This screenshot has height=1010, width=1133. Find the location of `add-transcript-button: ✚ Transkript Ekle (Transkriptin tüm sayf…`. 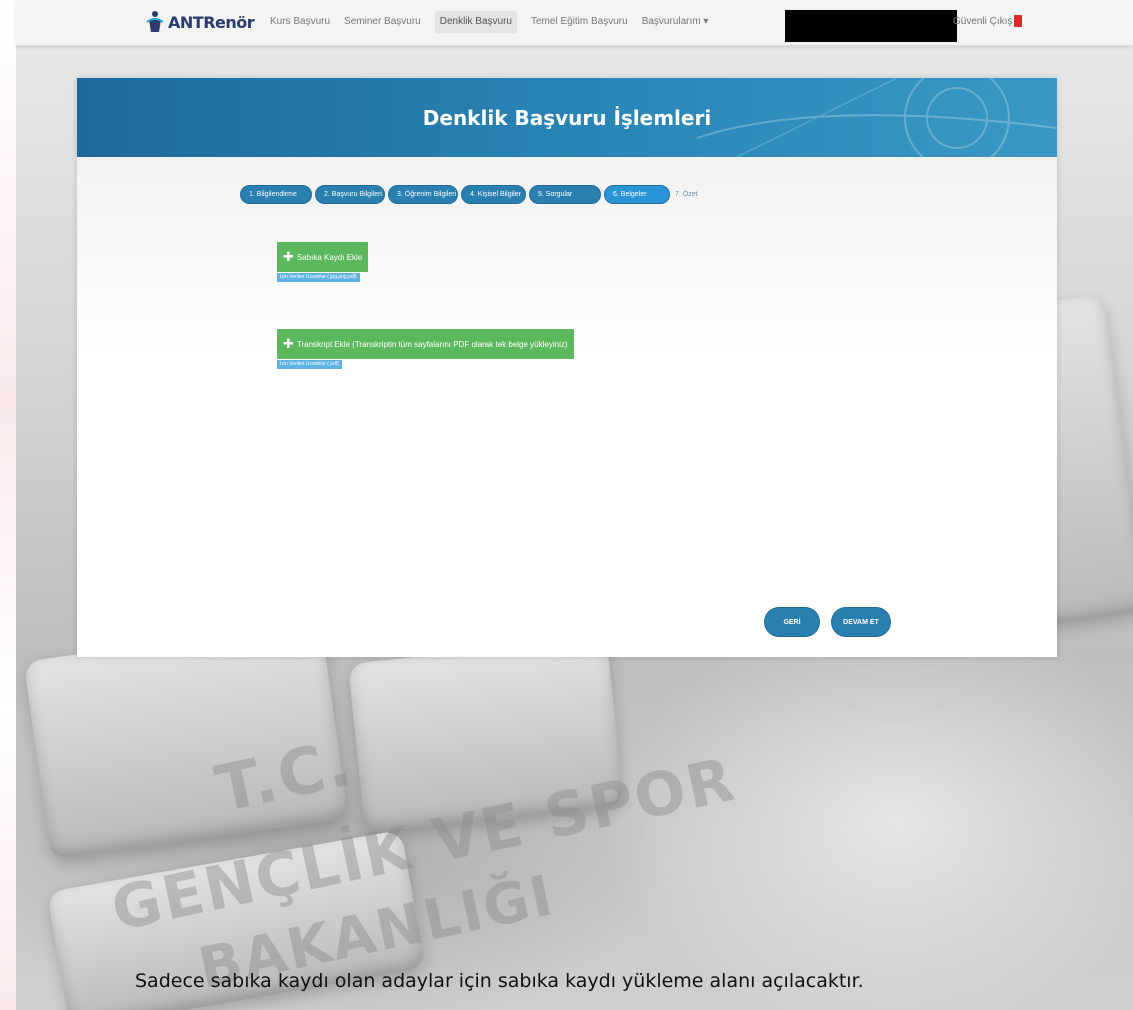

add-transcript-button: ✚ Transkript Ekle (Transkriptin tüm sayf… is located at coordinates (425, 344).